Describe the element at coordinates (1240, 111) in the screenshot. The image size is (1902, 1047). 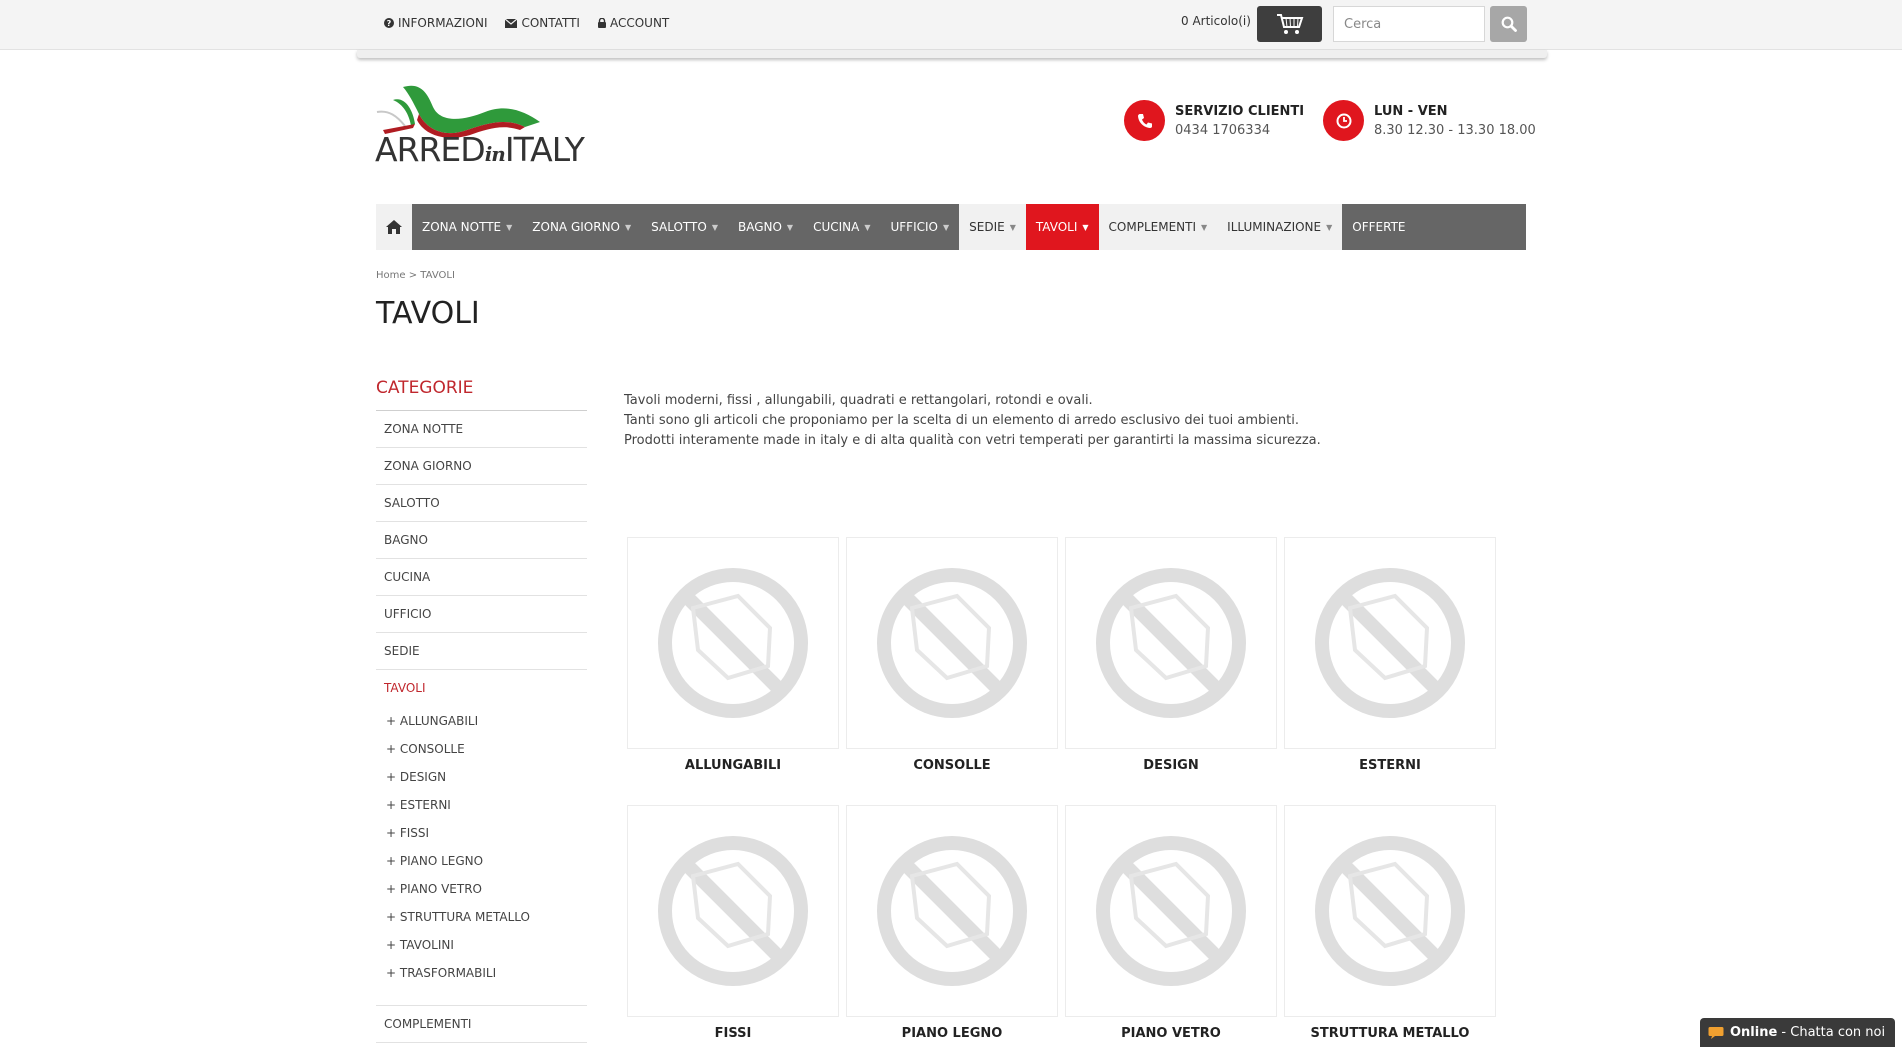
I see `service-title: SERVIZIO CLIENTI` at that location.